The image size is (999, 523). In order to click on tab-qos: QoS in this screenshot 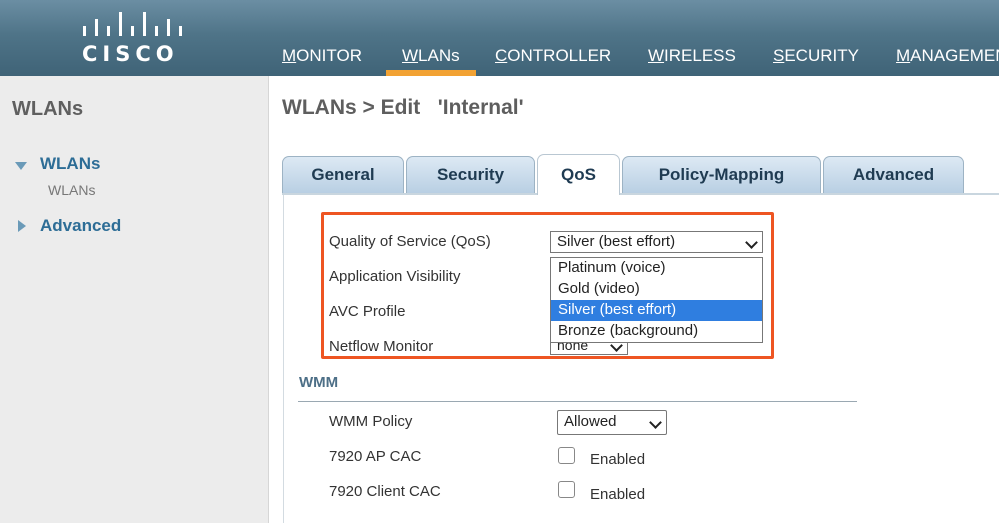, I will do `click(578, 174)`.